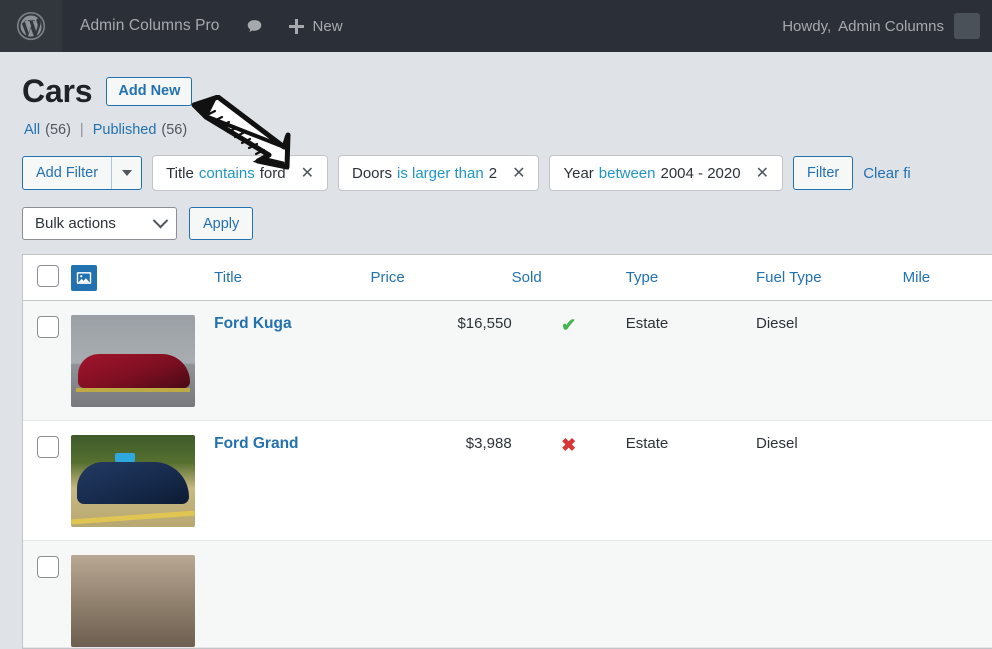 The image size is (992, 649). What do you see at coordinates (627, 173) in the screenshot?
I see `filter-chip-operator: between` at bounding box center [627, 173].